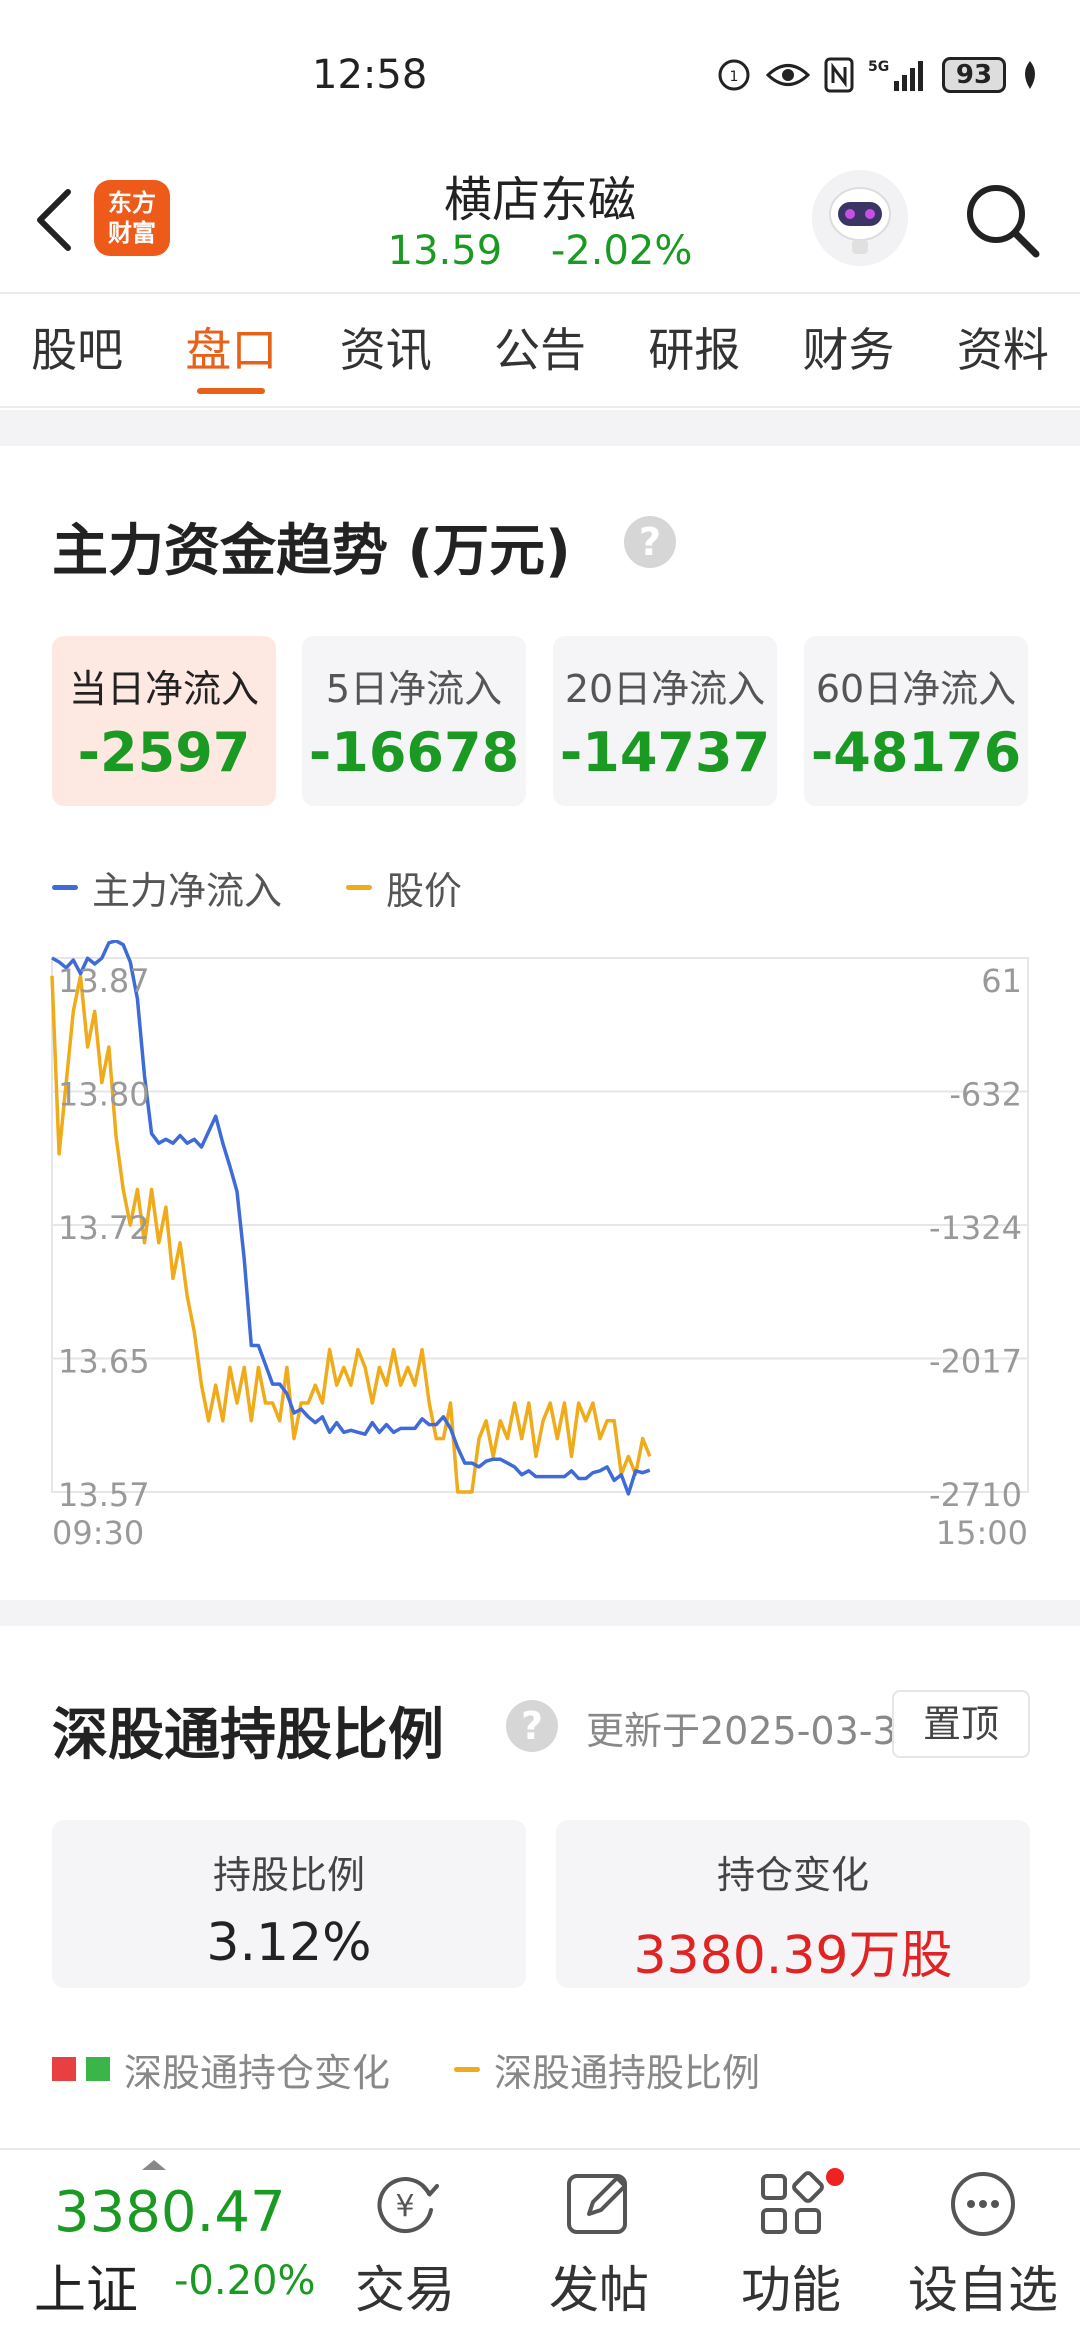 The height and width of the screenshot is (2340, 1080). I want to click on stock-header: 东方 财富 横店东磁 13.59 -2.02%, so click(540, 221).